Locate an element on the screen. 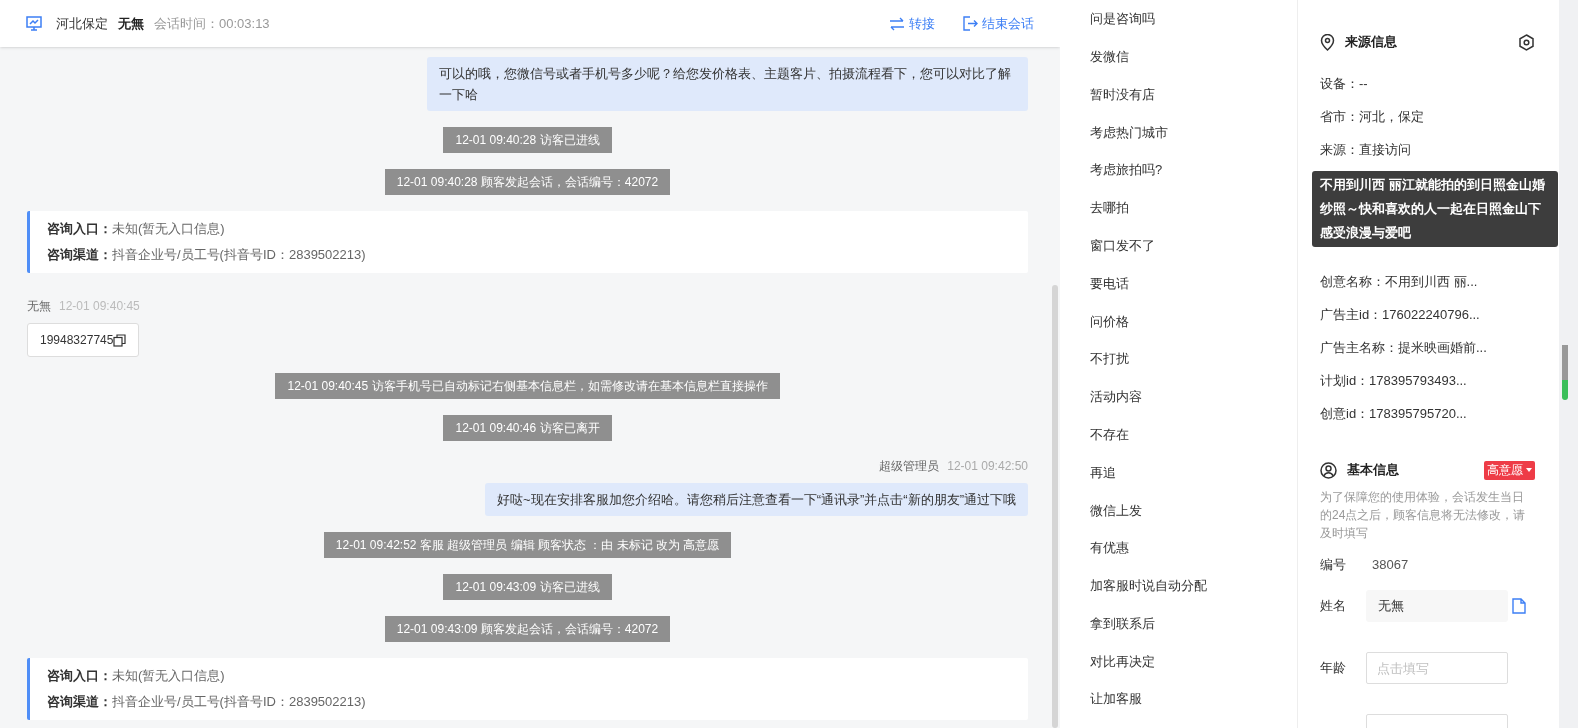 This screenshot has width=1578, height=728. agent-message: 可以的哦，您微信号或者手机号多少呢？给您发价格表、主题客片、拍摄流程看下，您可以对比了解一下哈 is located at coordinates (727, 84).